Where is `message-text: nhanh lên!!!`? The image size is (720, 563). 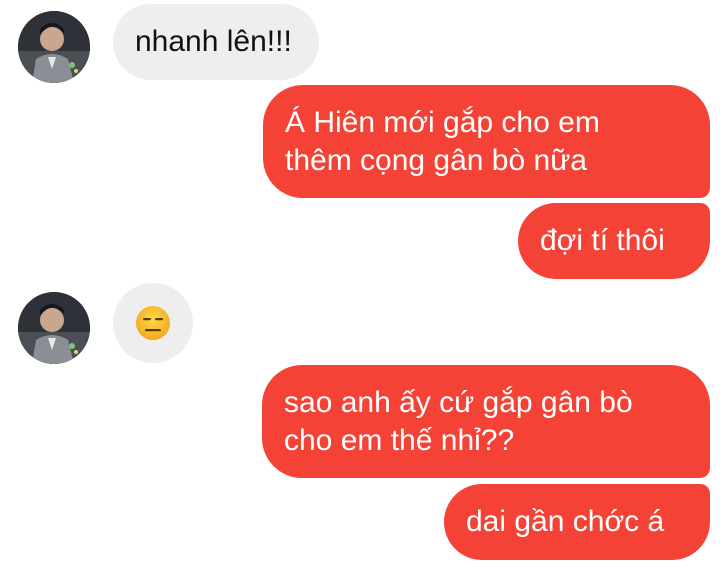
message-text: nhanh lên!!! is located at coordinates (213, 41).